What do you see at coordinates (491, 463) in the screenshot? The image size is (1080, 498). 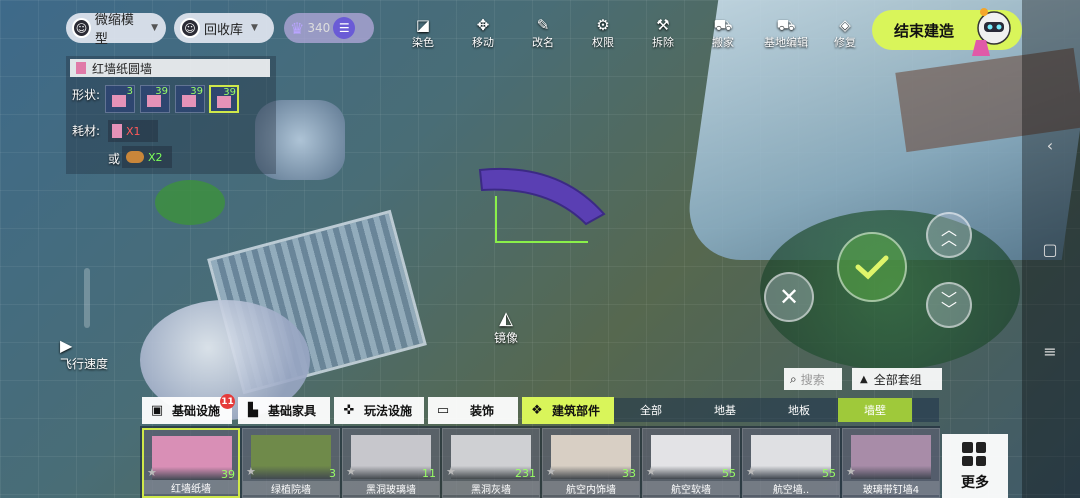 I see `item-card: ★ 231 黑洞灰墙` at bounding box center [491, 463].